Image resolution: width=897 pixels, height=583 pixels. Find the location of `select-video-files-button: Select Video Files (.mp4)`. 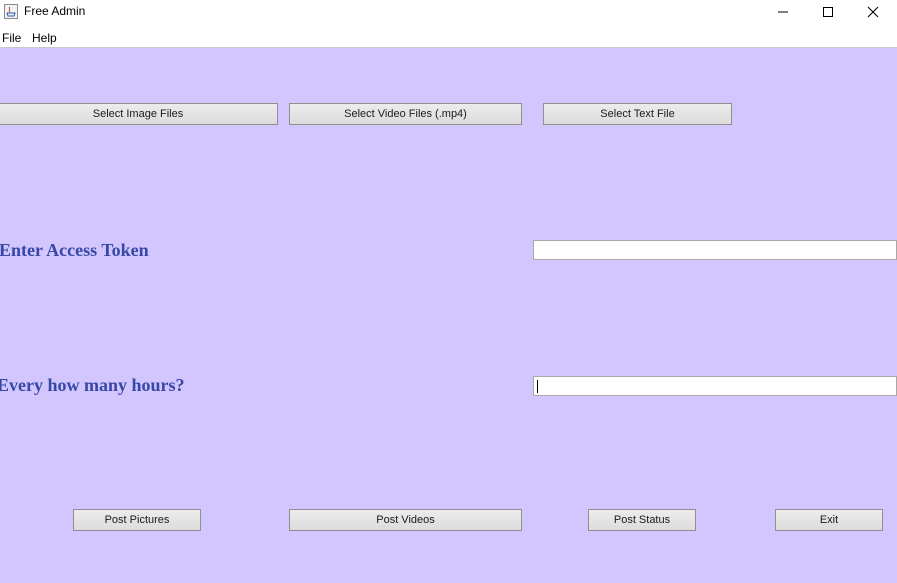

select-video-files-button: Select Video Files (.mp4) is located at coordinates (405, 114).